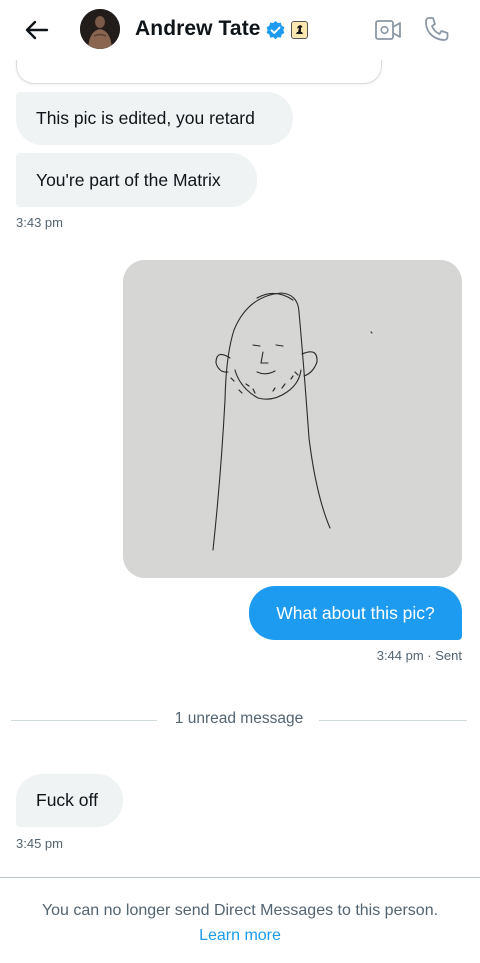 Image resolution: width=480 pixels, height=963 pixels. I want to click on received-message: Fuck off, so click(69, 800).